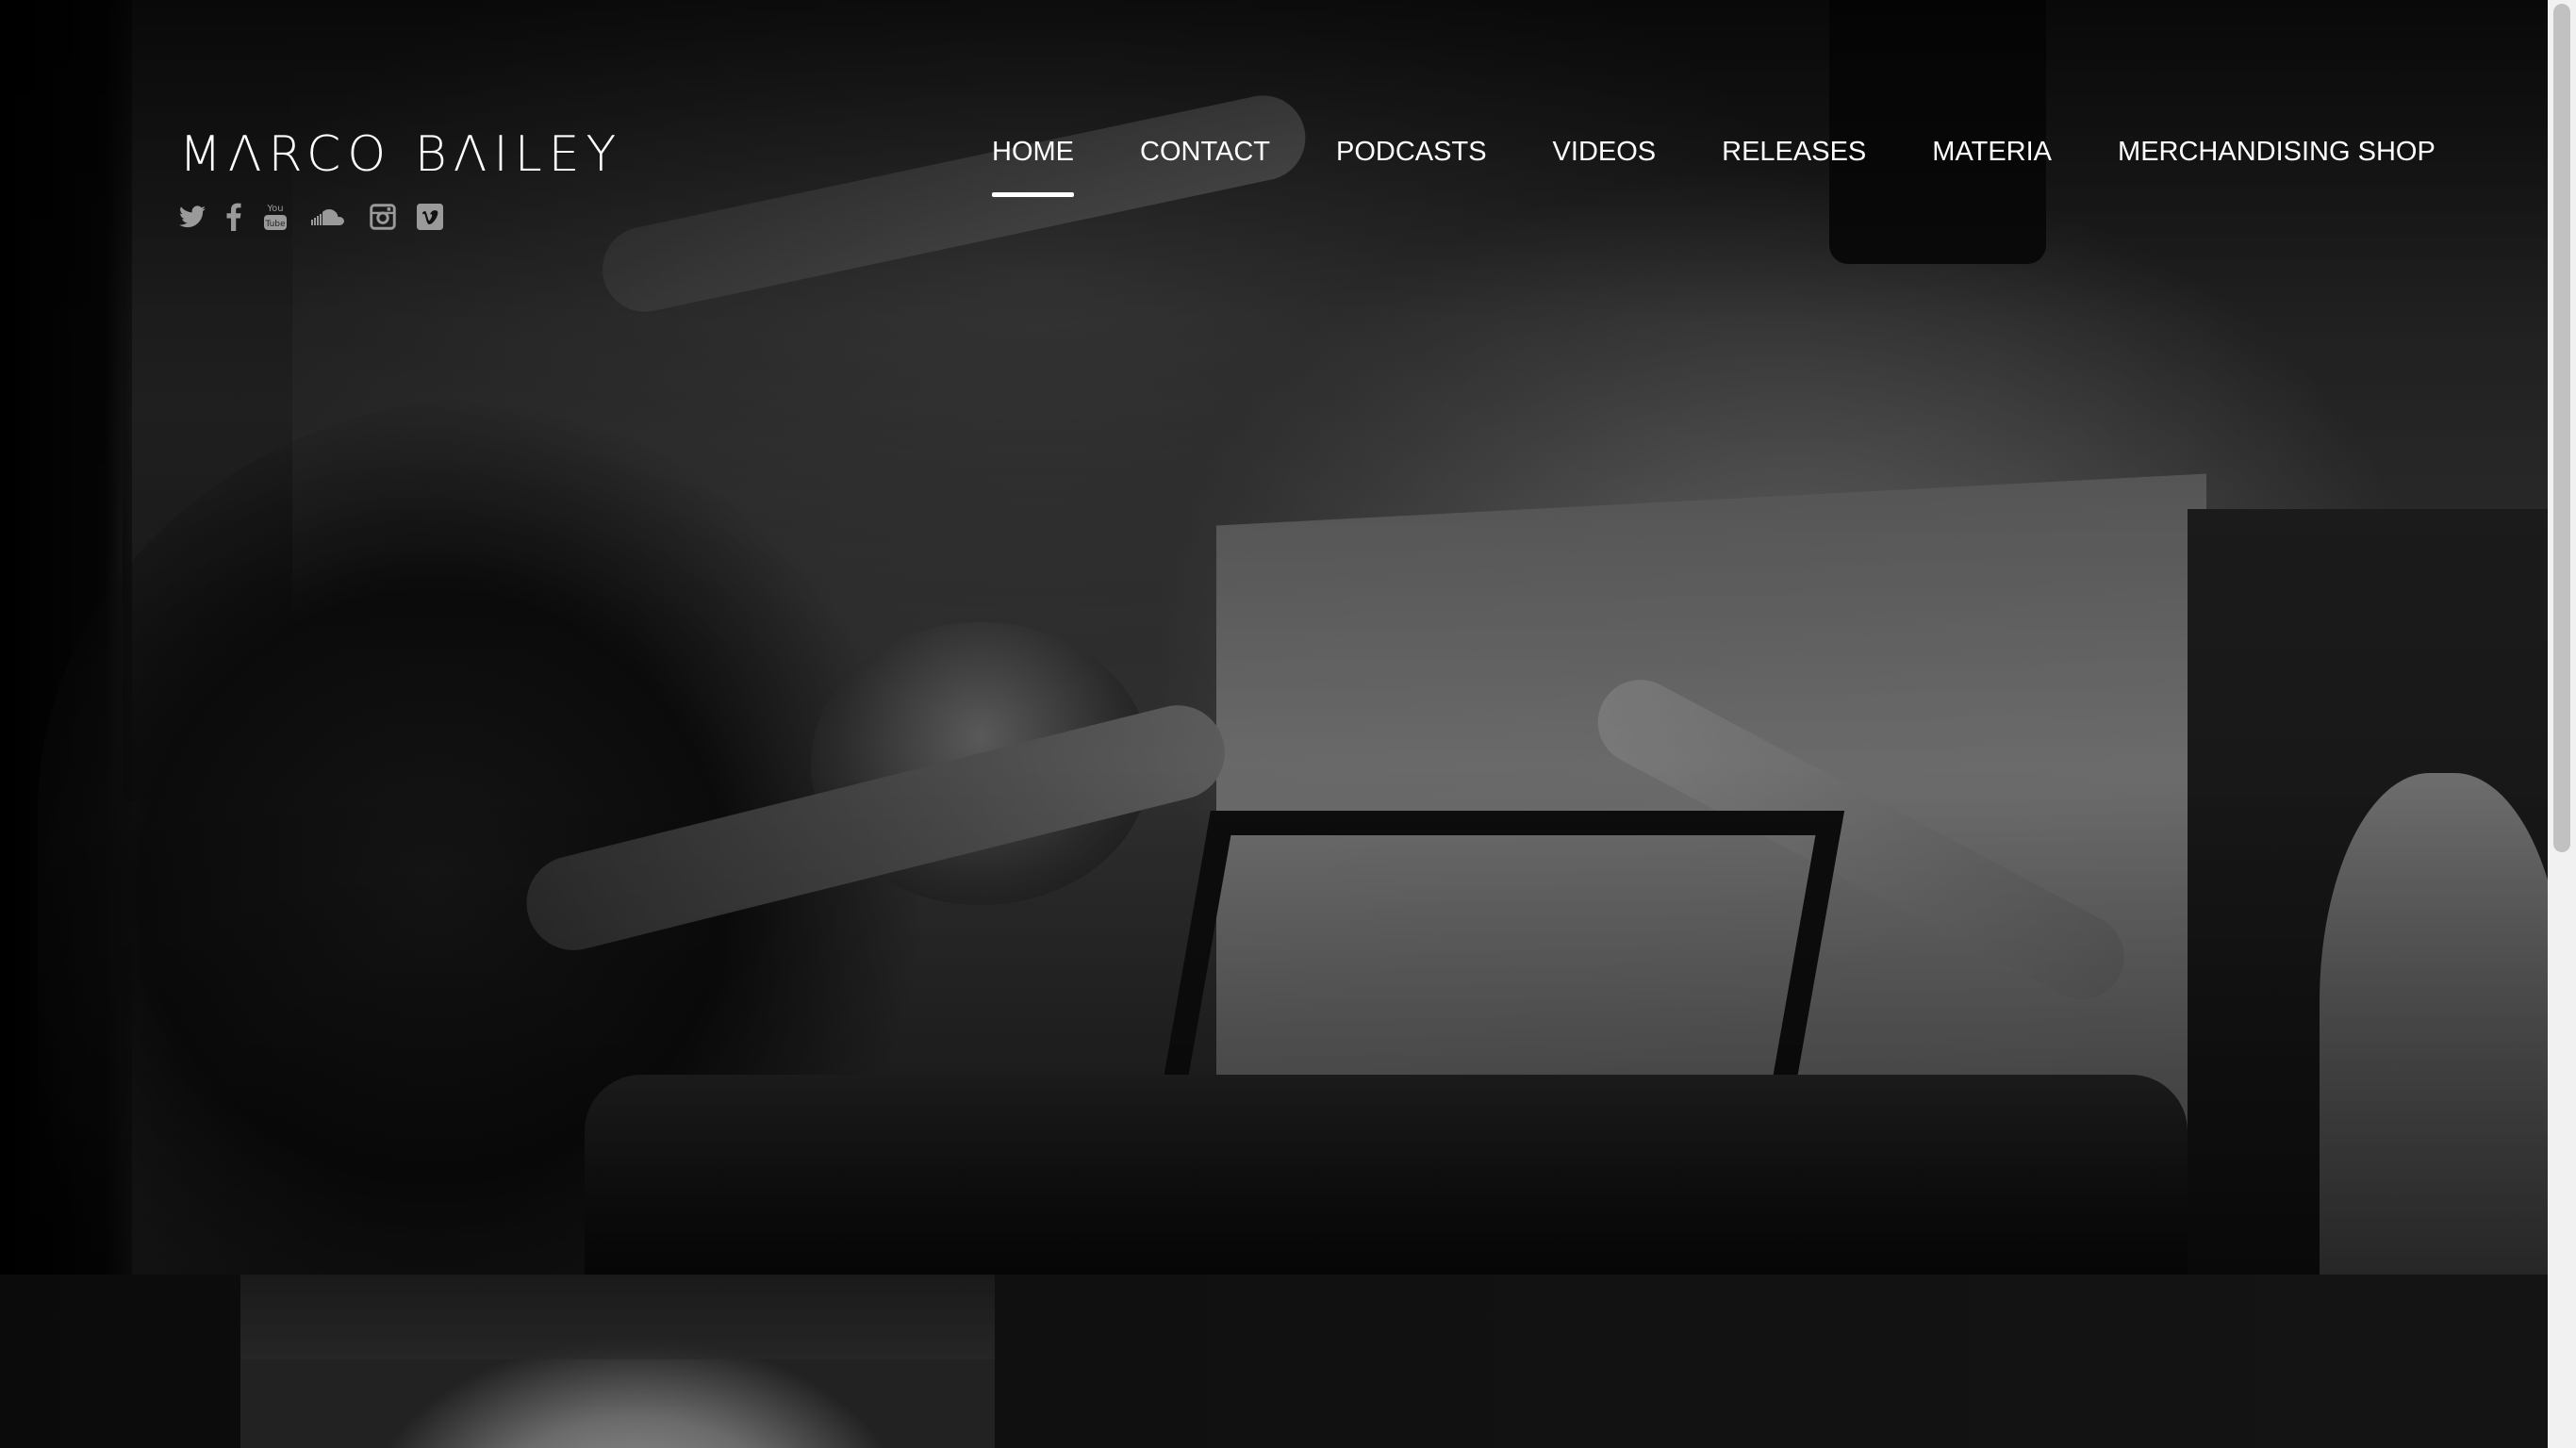 The height and width of the screenshot is (1448, 2576). I want to click on nav-item-releases: RELEASES, so click(1794, 152).